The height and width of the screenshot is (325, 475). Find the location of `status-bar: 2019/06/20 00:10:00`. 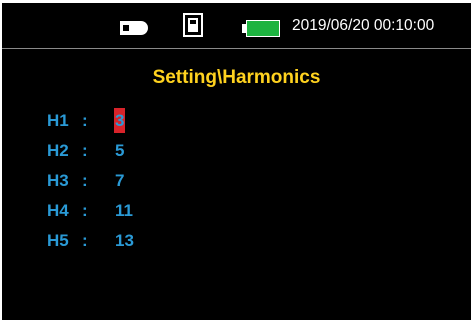

status-bar: 2019/06/20 00:10:00 is located at coordinates (236, 26).